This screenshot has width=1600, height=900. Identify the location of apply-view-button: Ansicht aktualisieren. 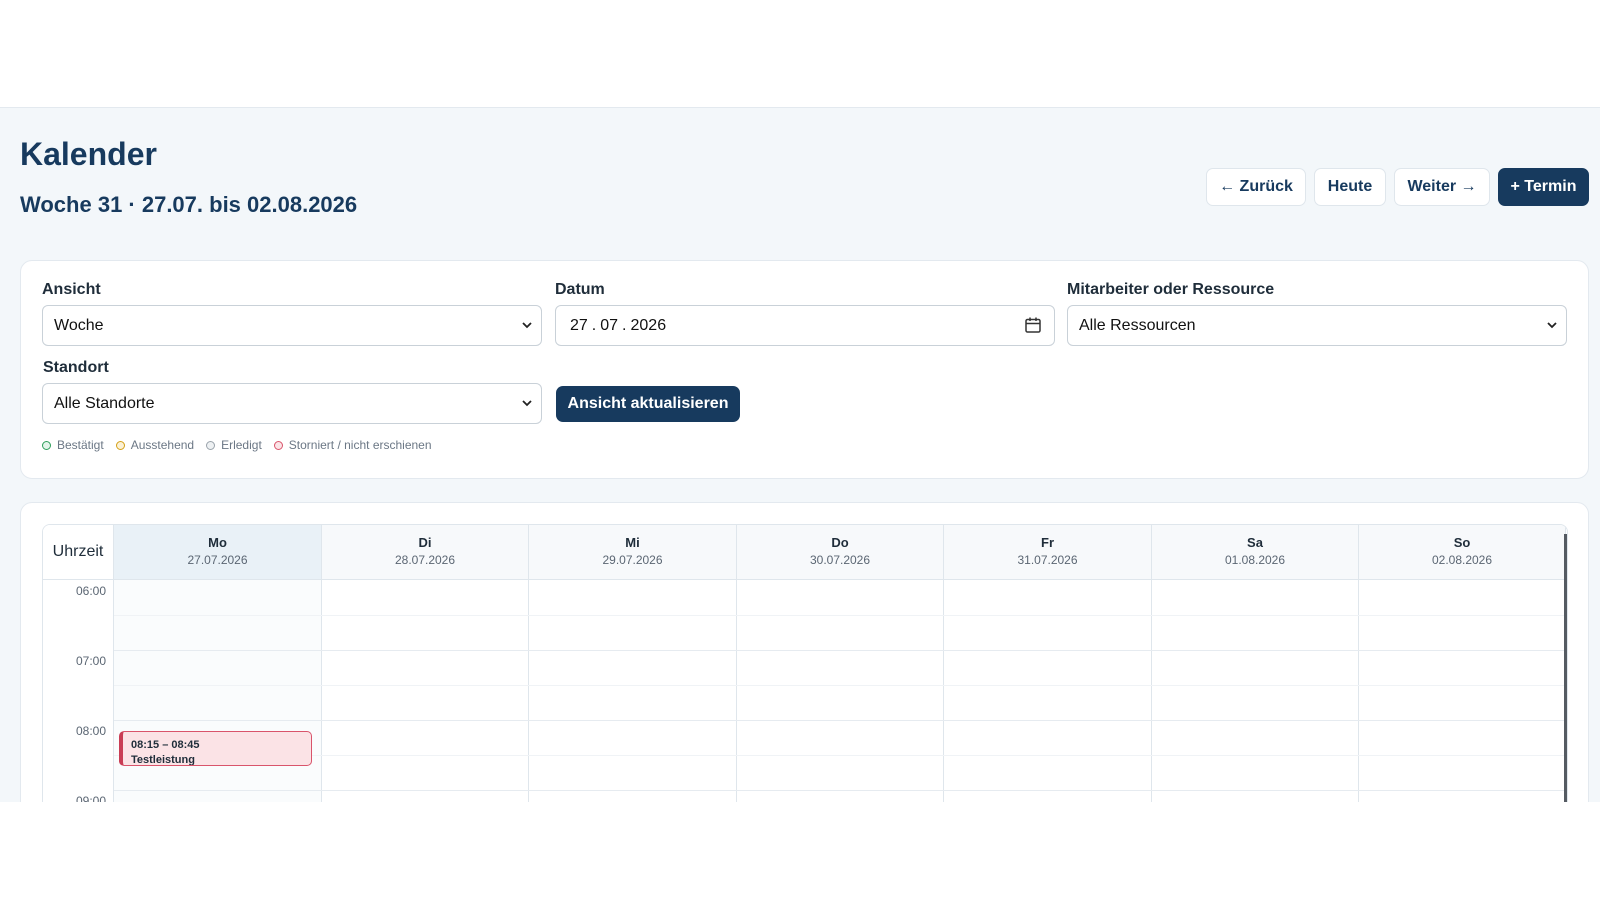
(648, 404).